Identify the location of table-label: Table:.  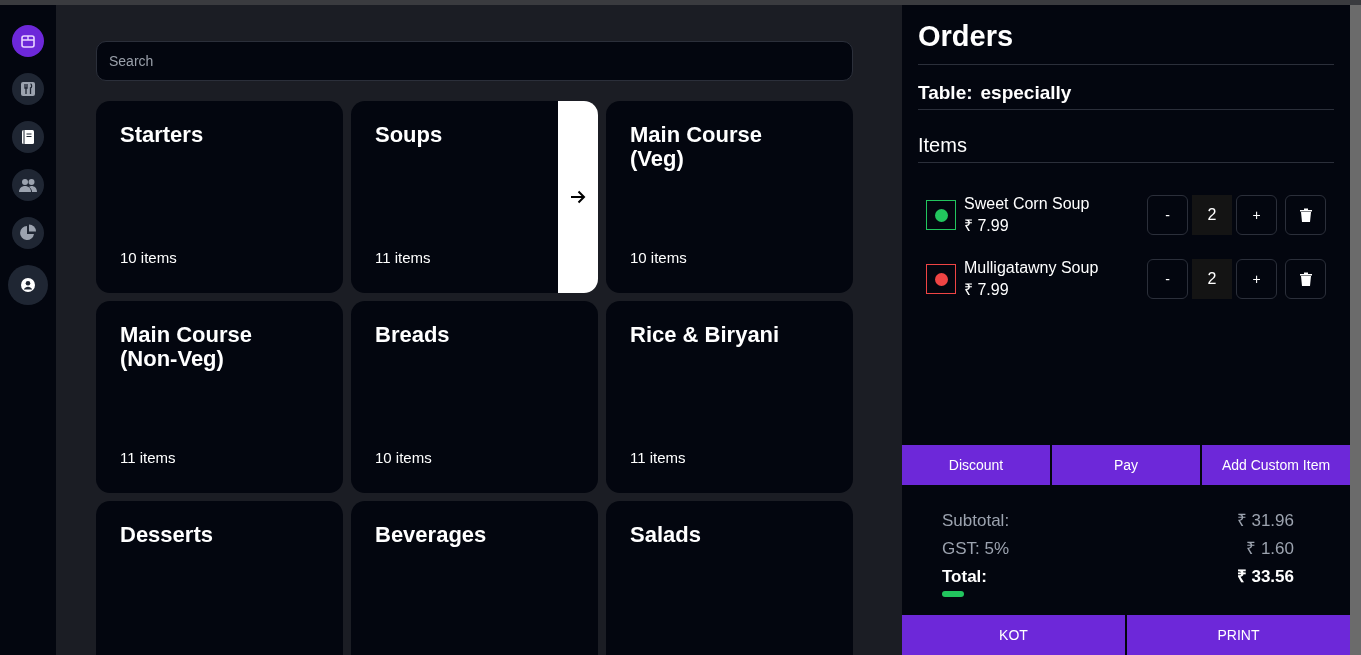
(945, 92).